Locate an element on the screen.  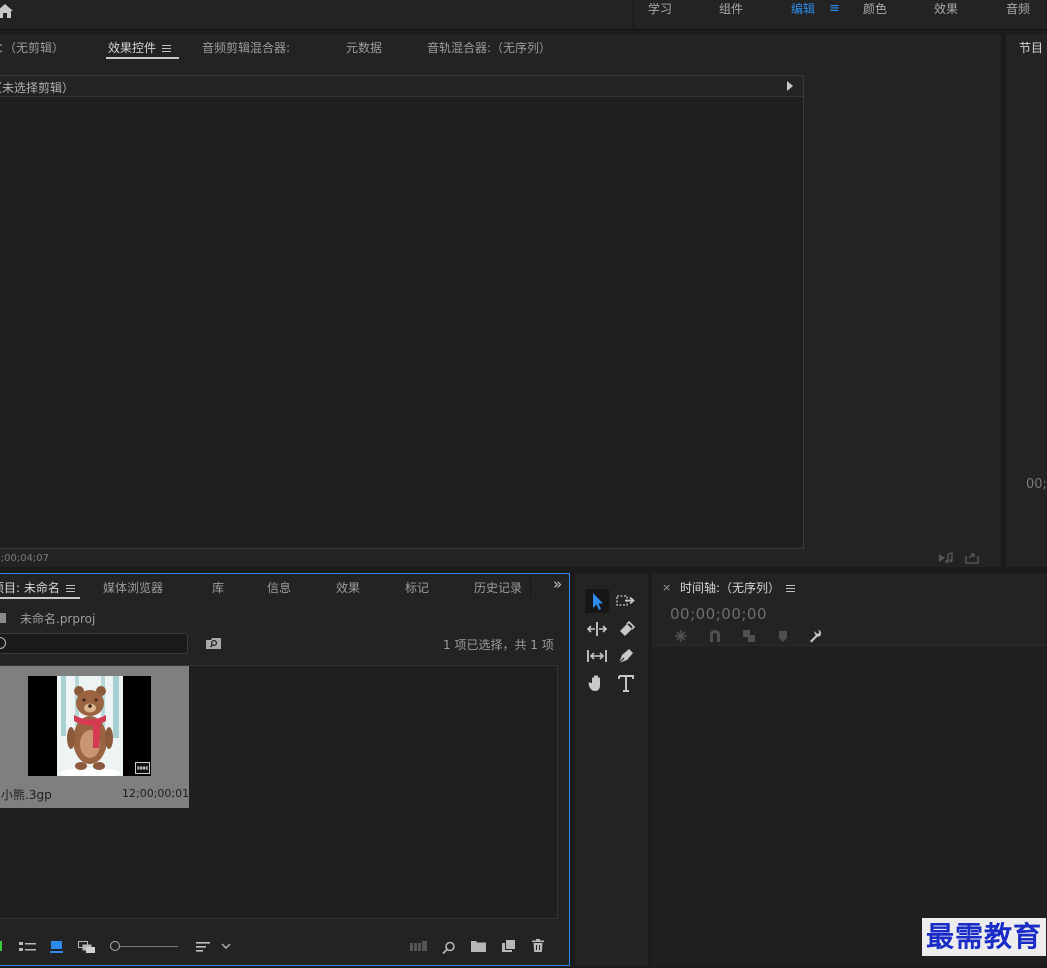
zoom-slider-track is located at coordinates (149, 946).